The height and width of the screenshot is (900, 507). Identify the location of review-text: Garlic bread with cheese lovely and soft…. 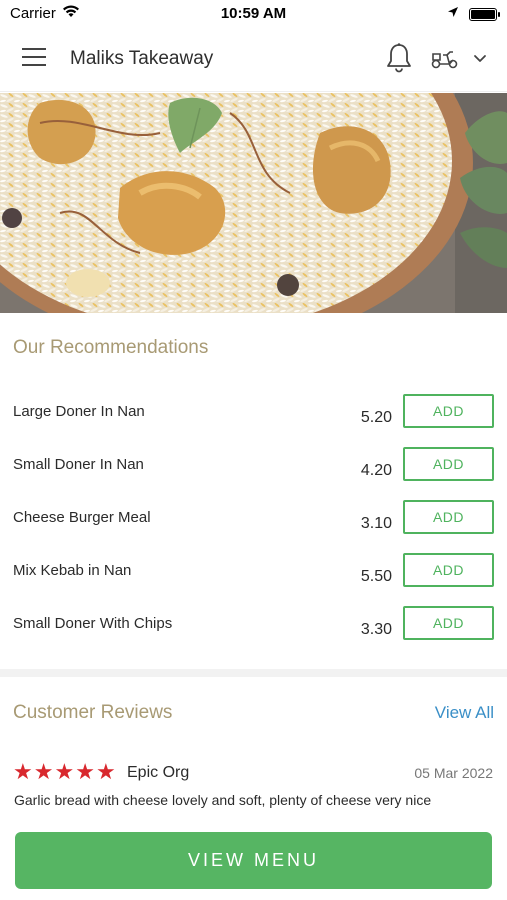
(223, 800).